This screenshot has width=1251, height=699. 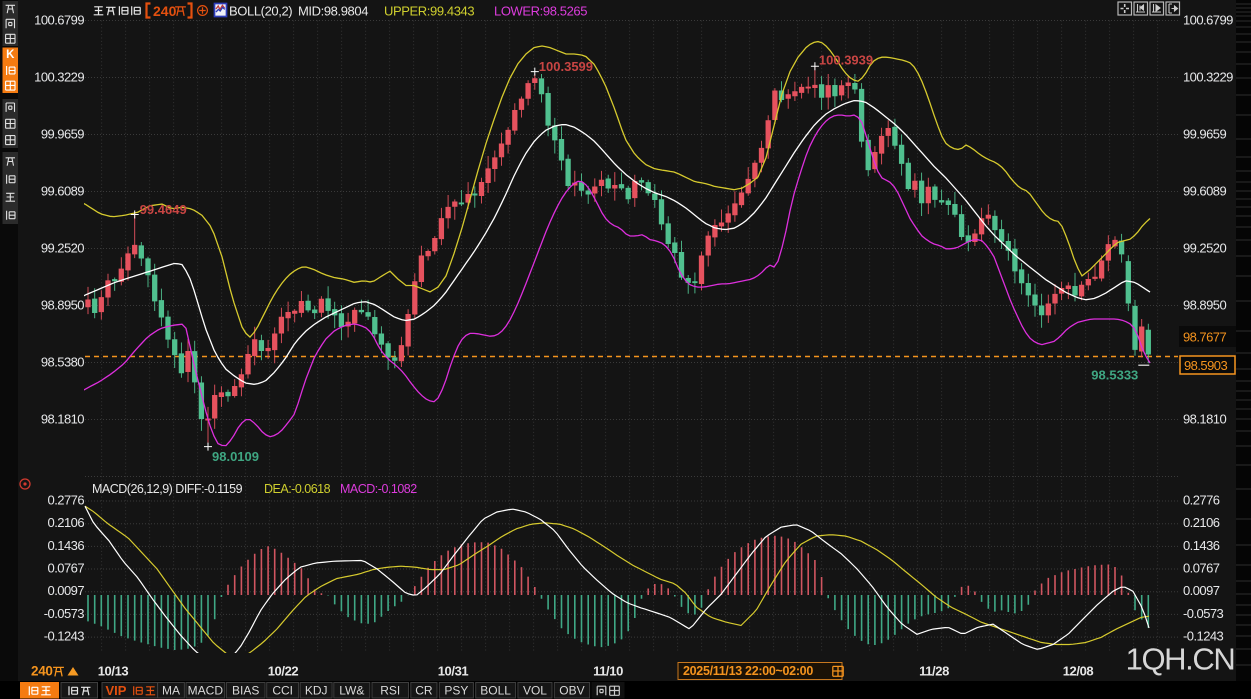 I want to click on svg-text: 11/10, so click(x=608, y=671).